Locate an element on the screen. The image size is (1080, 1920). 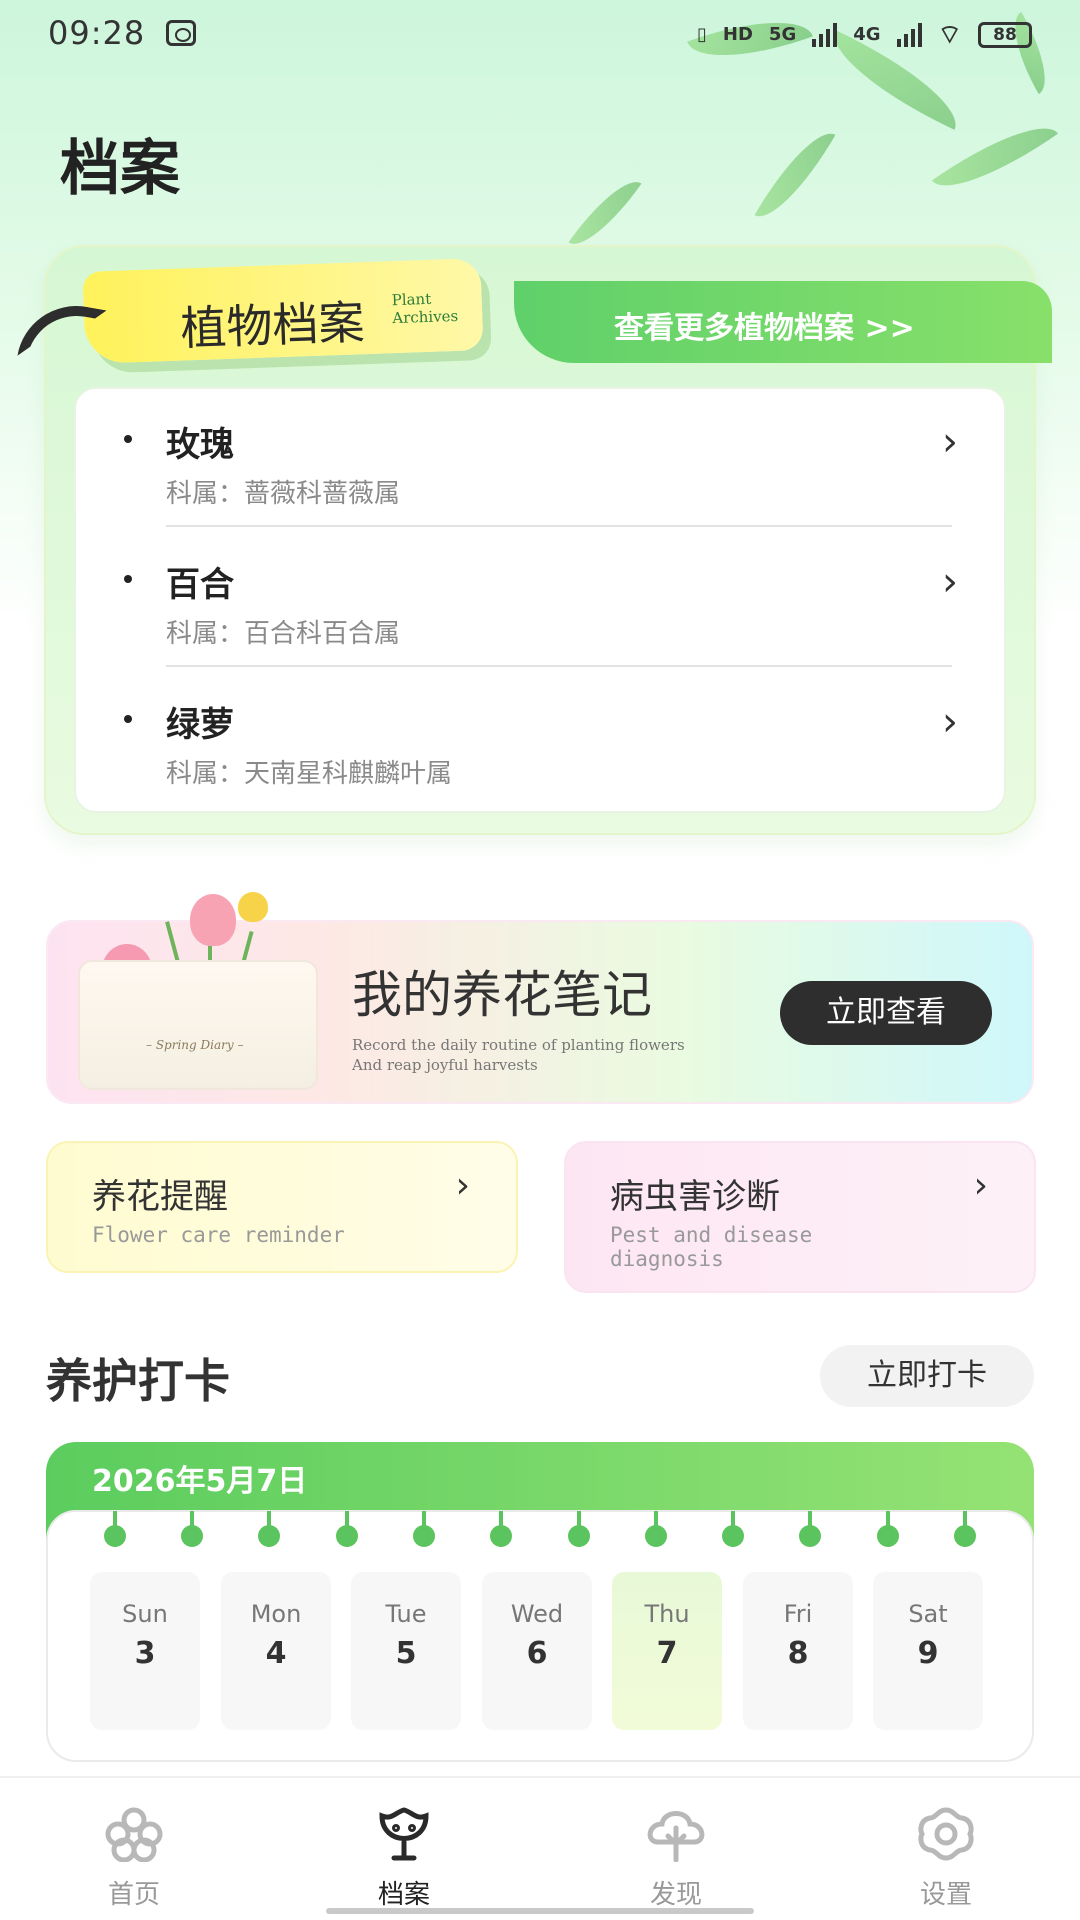
day-cell: Sat 9 is located at coordinates (928, 1651).